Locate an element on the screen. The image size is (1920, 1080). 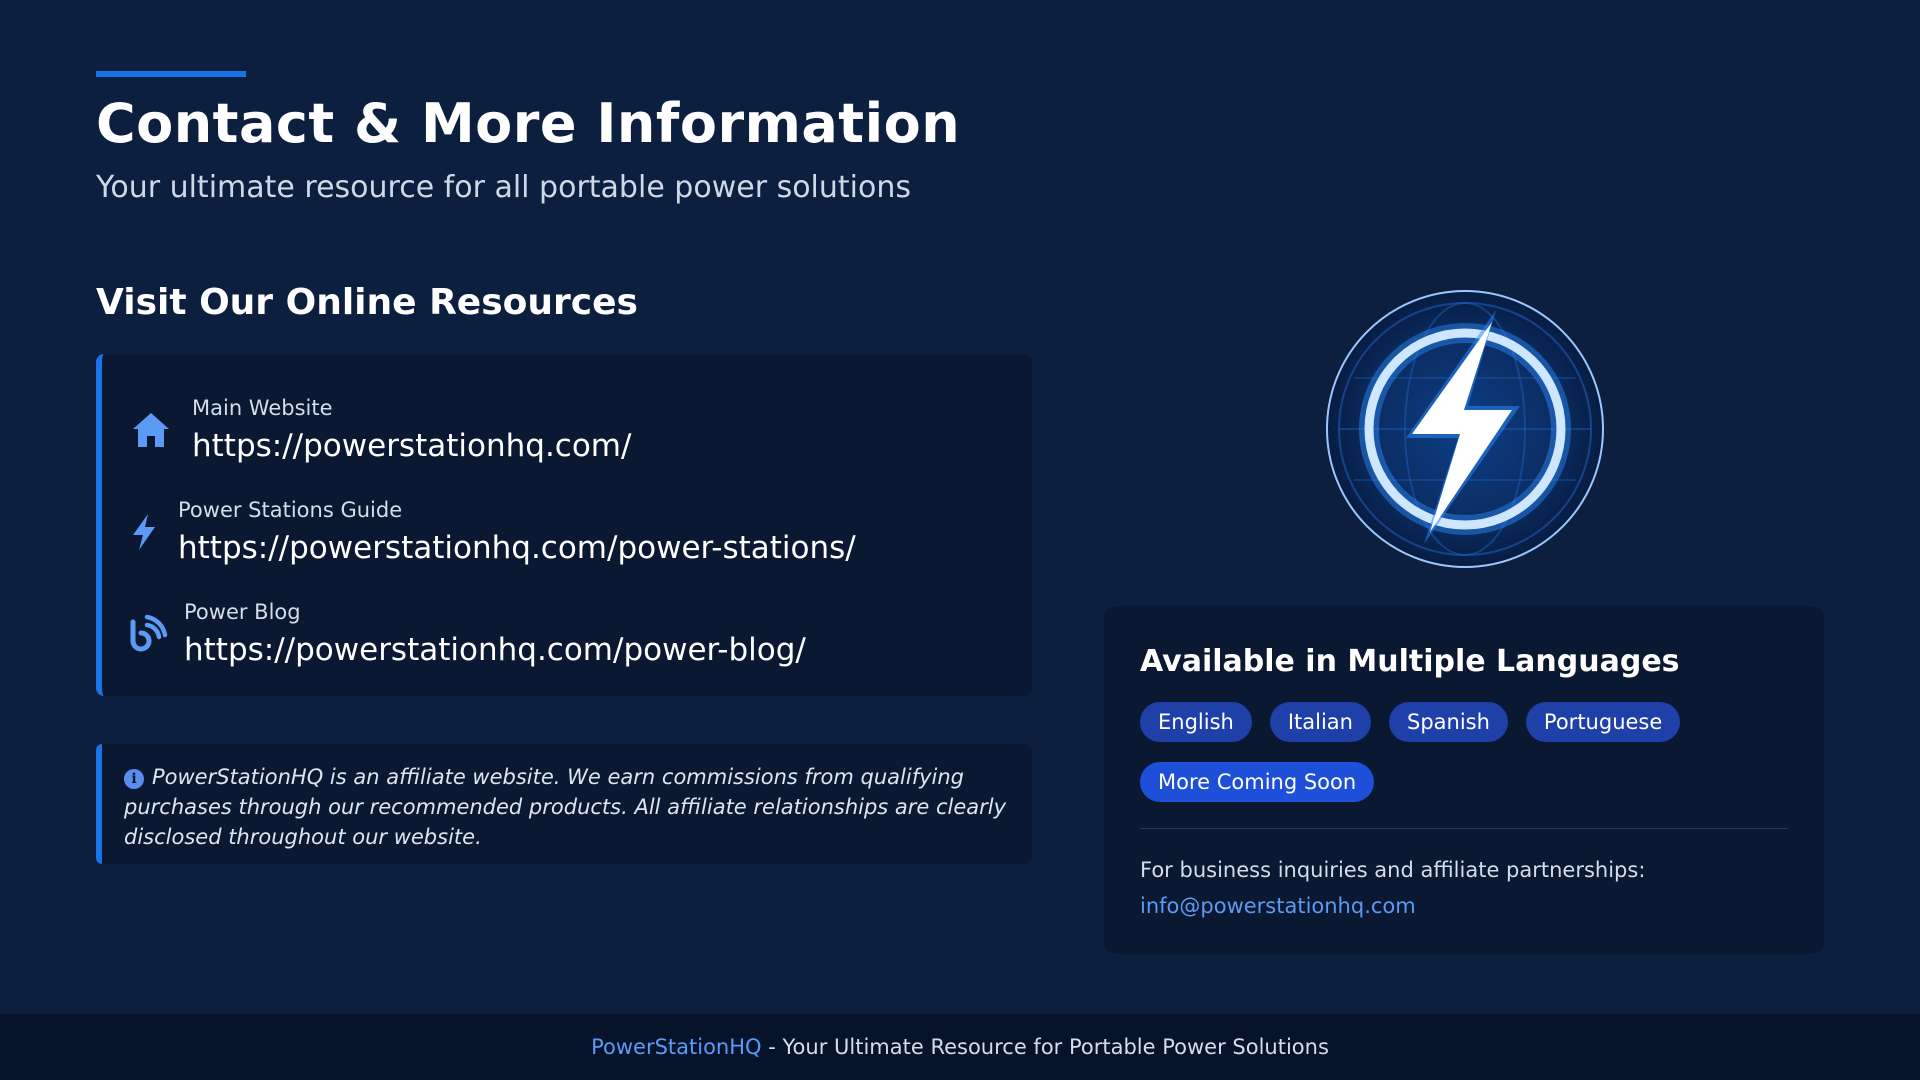
contact-email-link: info@powerstationhq.com is located at coordinates (1278, 906).